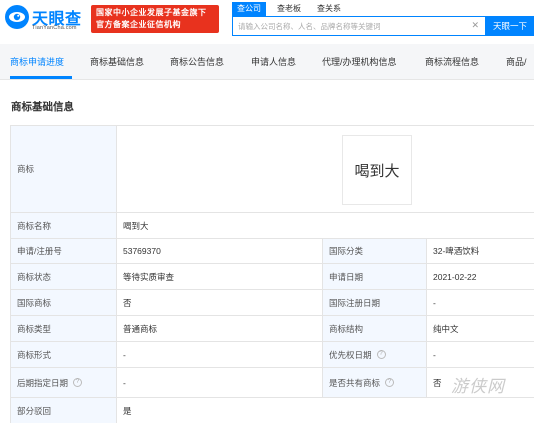 This screenshot has width=534, height=423. I want to click on tab-application-progress: 商标申请进度, so click(37, 62).